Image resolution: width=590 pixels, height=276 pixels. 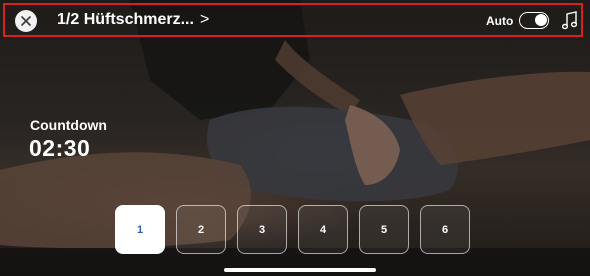 What do you see at coordinates (445, 229) in the screenshot?
I see `step-button-6: 6` at bounding box center [445, 229].